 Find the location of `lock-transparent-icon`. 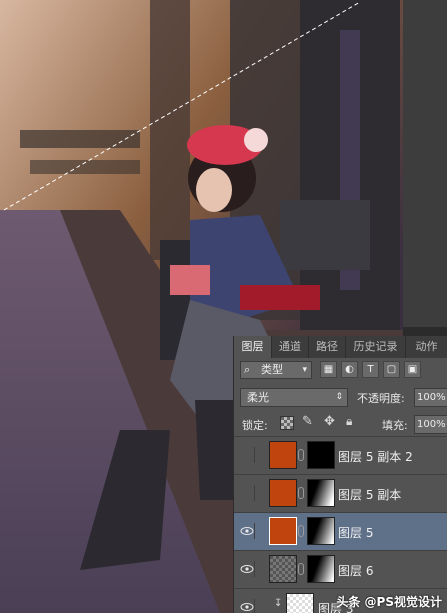

lock-transparent-icon is located at coordinates (287, 423).